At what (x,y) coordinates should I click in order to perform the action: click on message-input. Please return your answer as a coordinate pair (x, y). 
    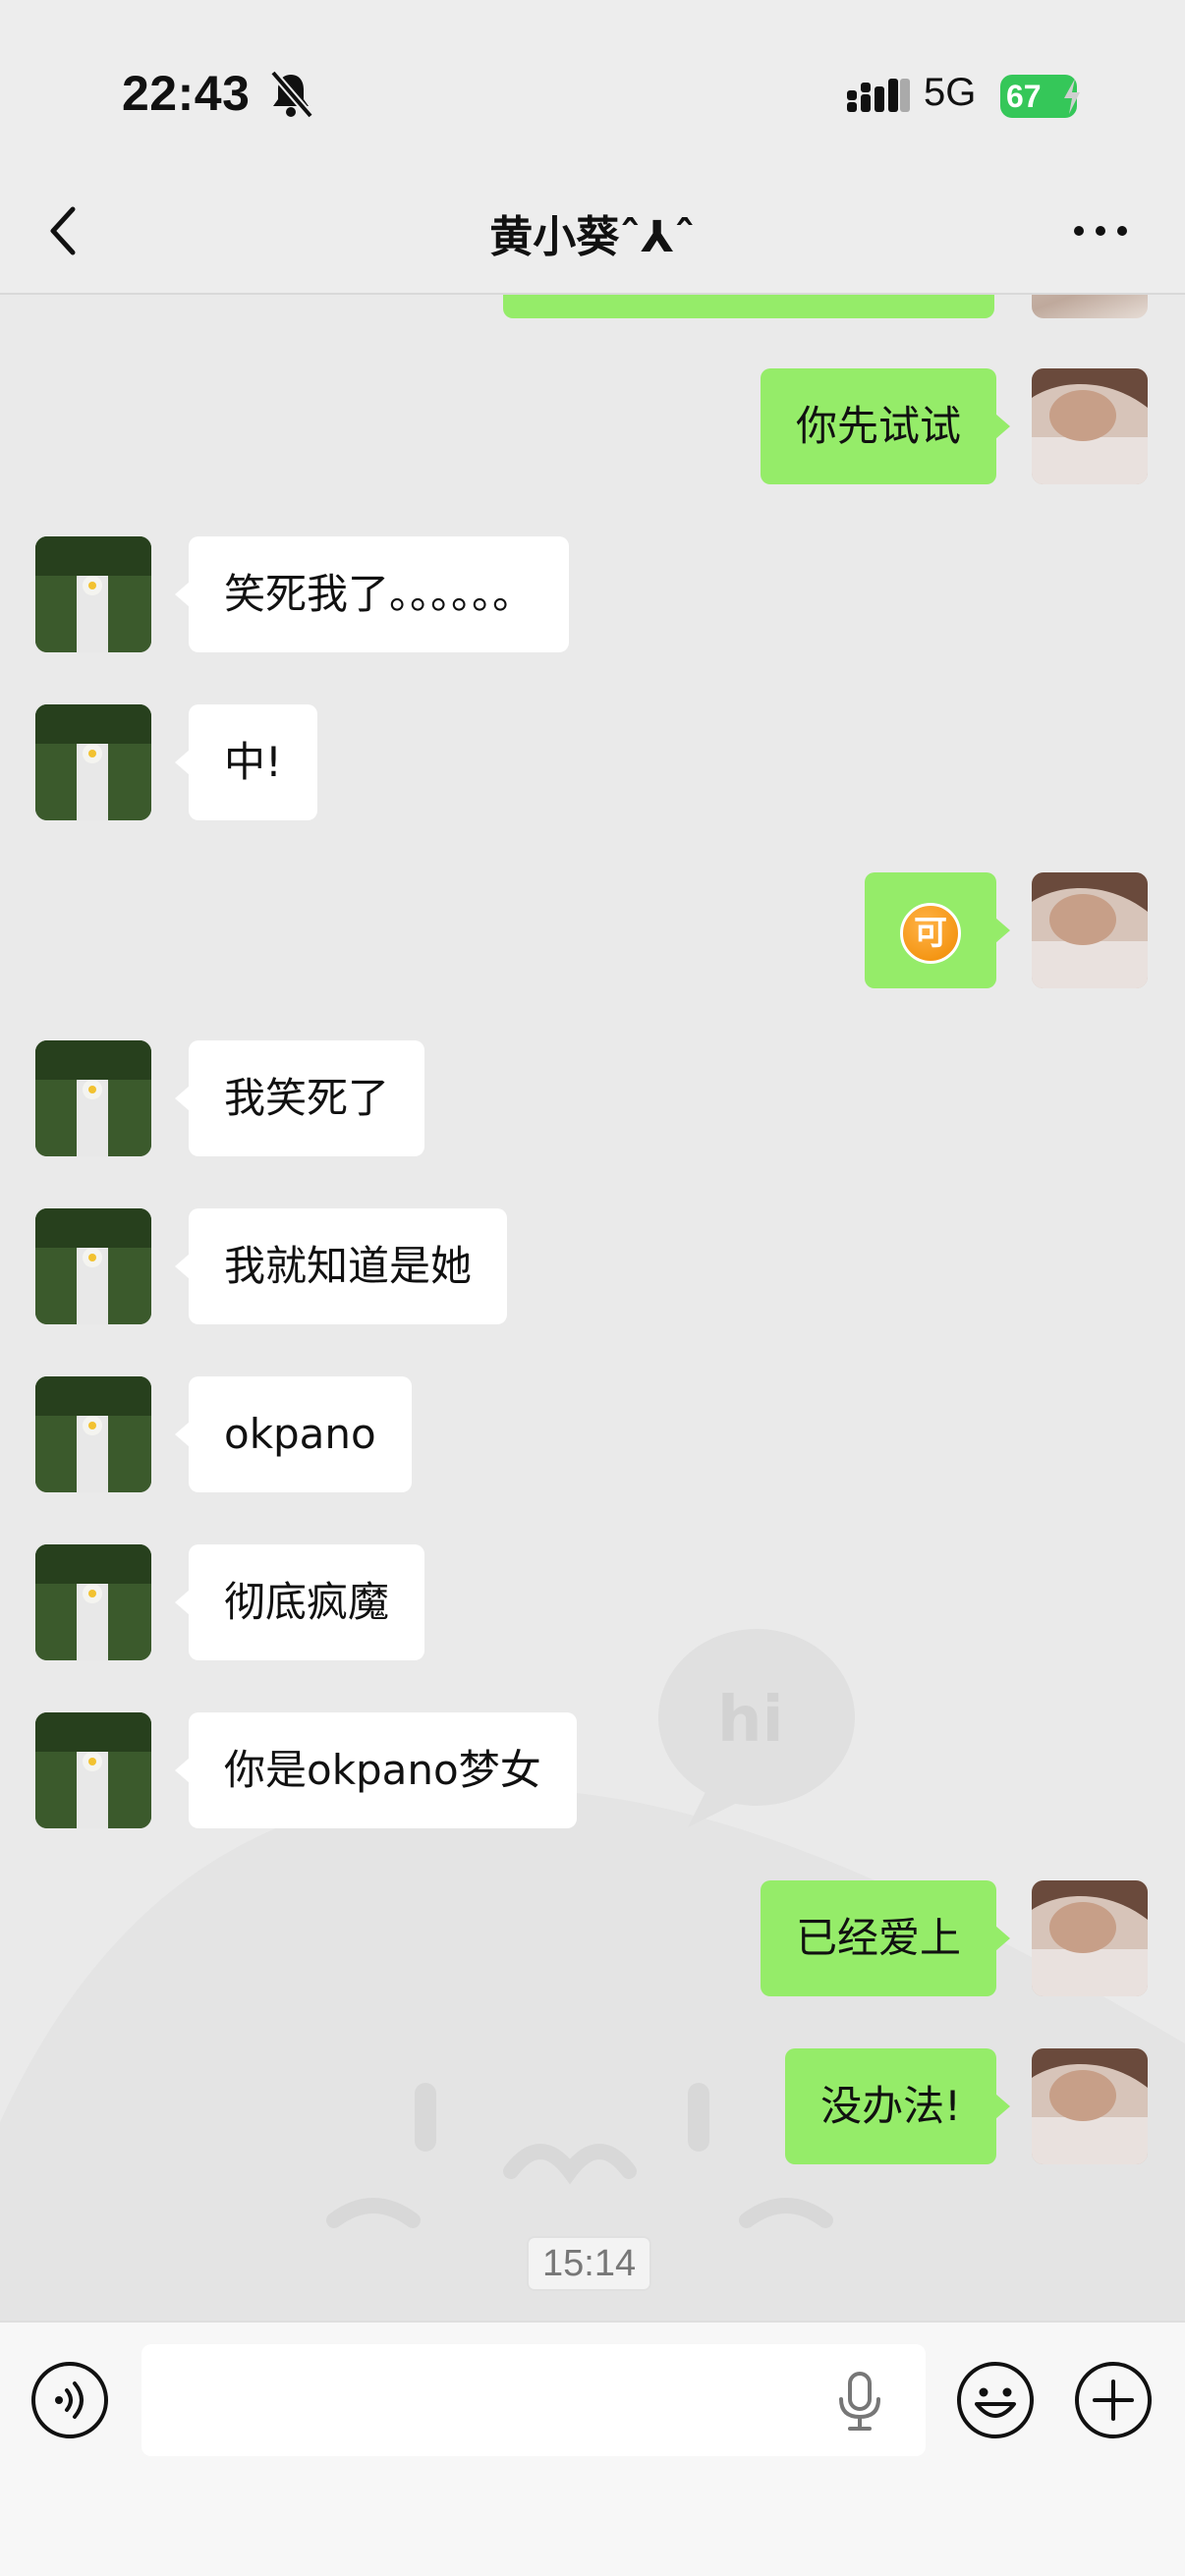
    Looking at the image, I should click on (534, 2400).